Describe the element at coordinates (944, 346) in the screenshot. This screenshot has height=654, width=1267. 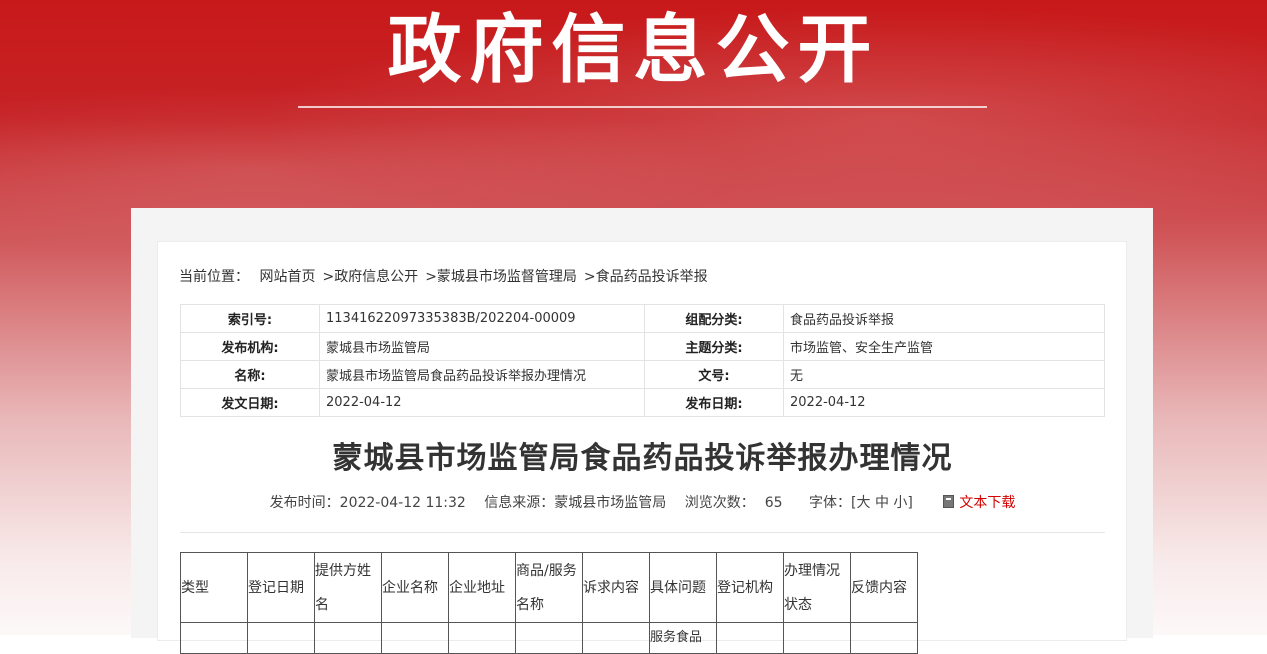
I see `meta-value: 市场监管、安全生产监管` at that location.